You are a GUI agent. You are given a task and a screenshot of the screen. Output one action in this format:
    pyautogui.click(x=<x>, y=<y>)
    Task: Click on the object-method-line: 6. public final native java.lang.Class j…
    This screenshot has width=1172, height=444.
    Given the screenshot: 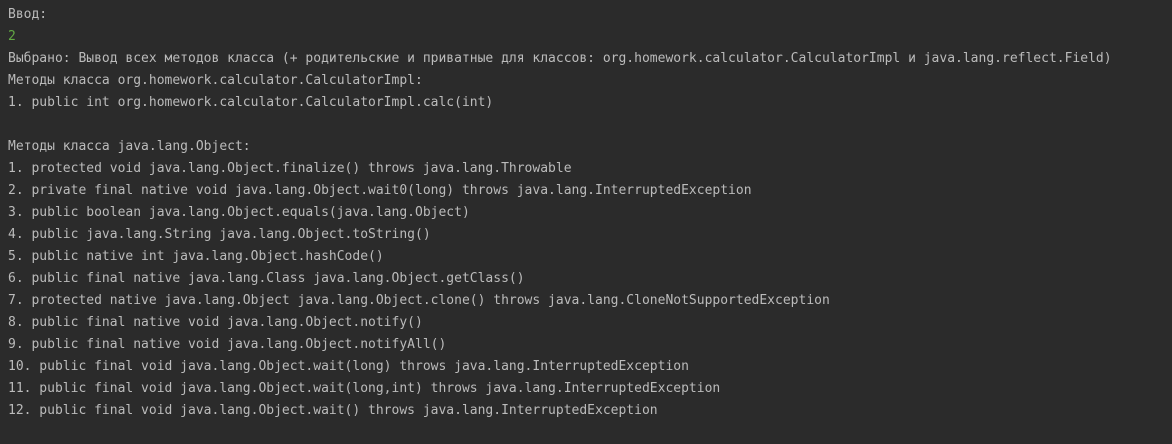 What is the action you would take?
    pyautogui.click(x=266, y=278)
    